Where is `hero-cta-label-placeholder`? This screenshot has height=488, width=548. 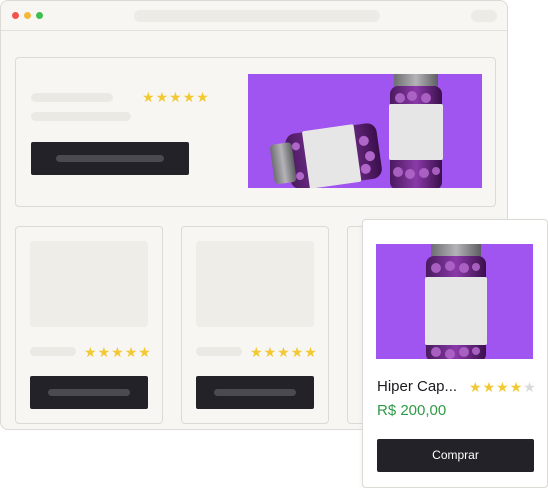
hero-cta-label-placeholder is located at coordinates (110, 158).